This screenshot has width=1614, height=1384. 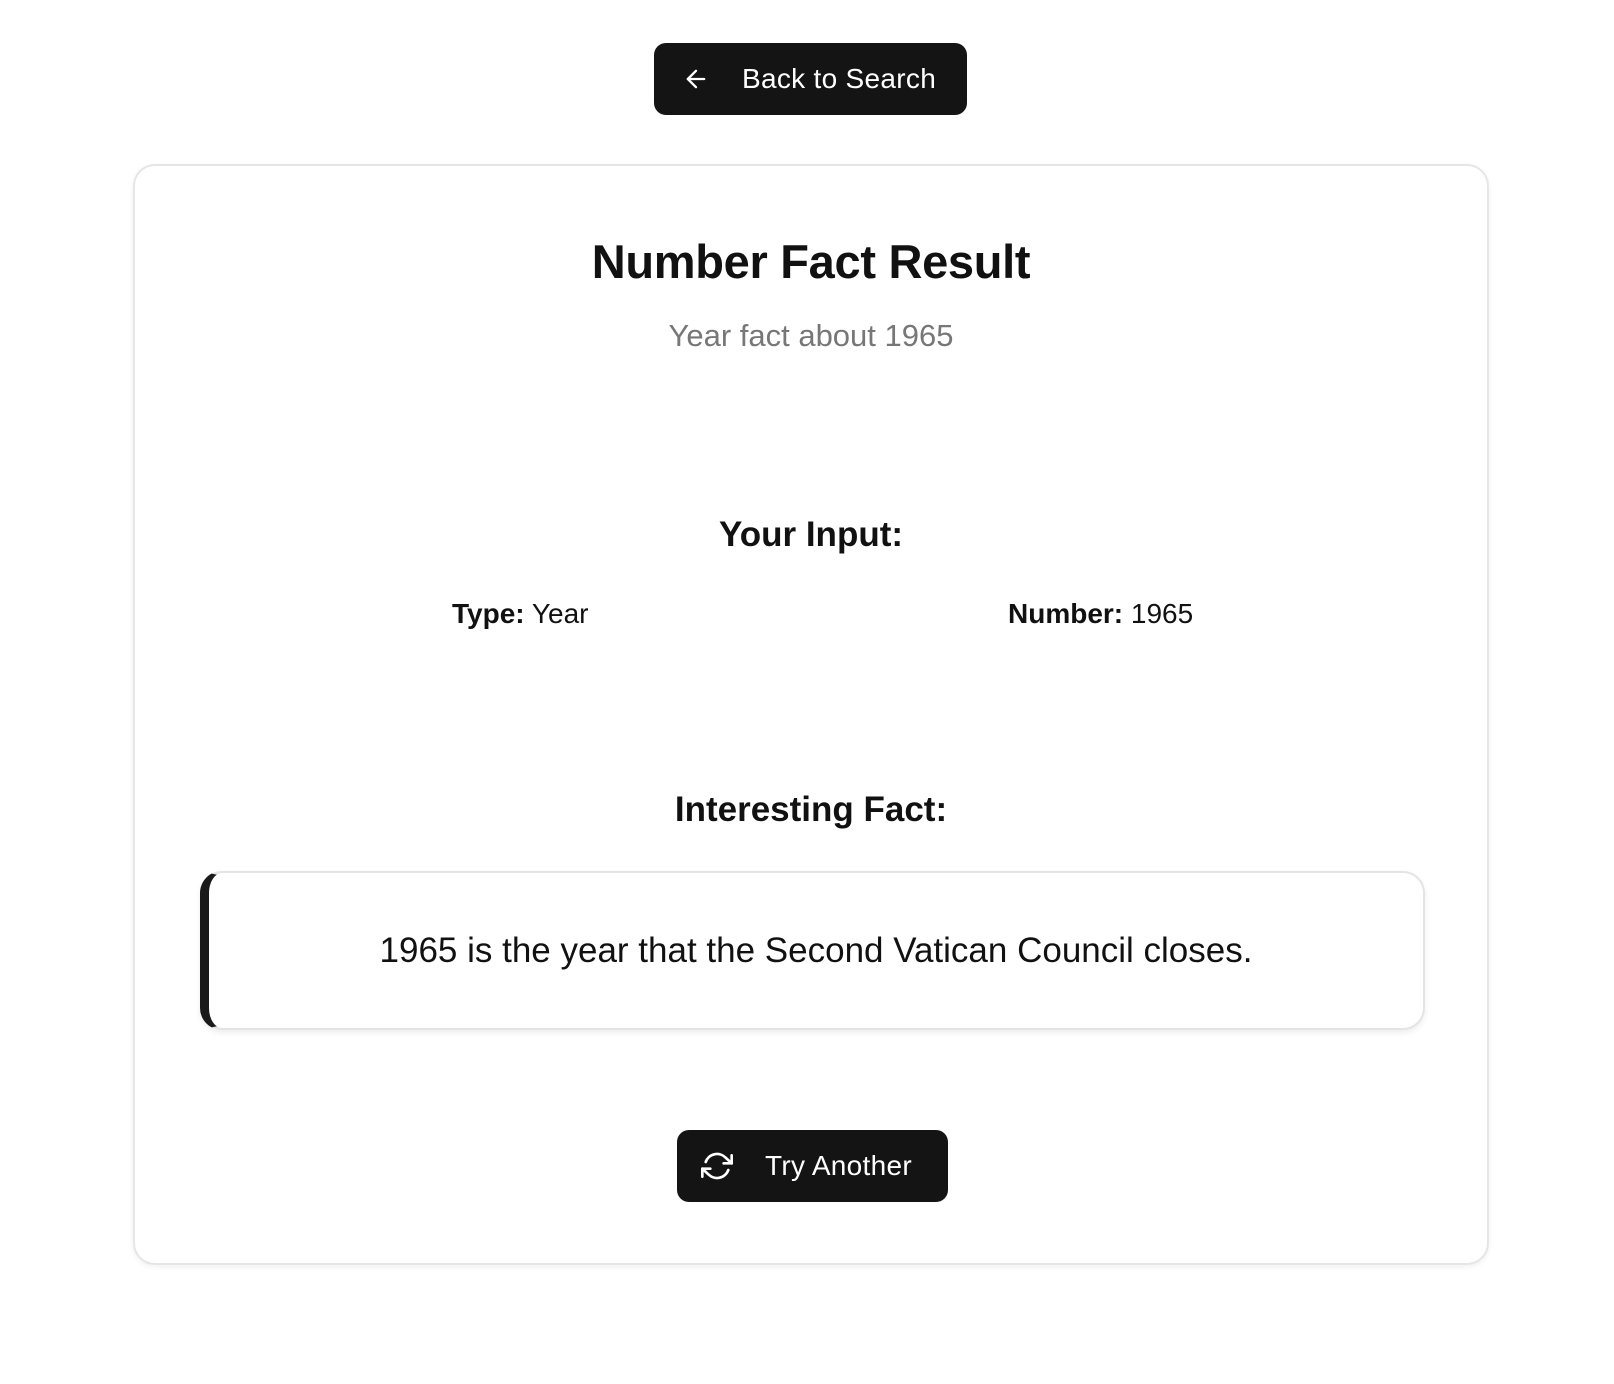 I want to click on try-another-button: Try Another, so click(x=812, y=1166).